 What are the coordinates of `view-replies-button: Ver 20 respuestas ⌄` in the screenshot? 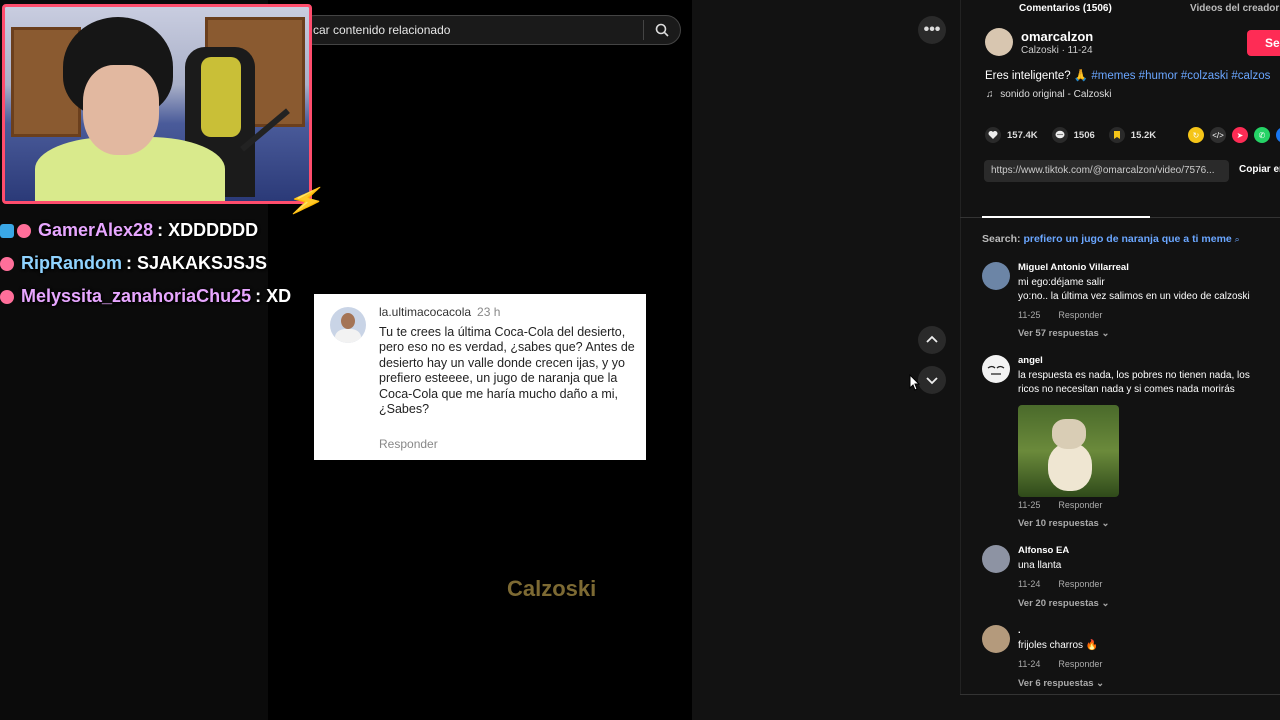 It's located at (1063, 603).